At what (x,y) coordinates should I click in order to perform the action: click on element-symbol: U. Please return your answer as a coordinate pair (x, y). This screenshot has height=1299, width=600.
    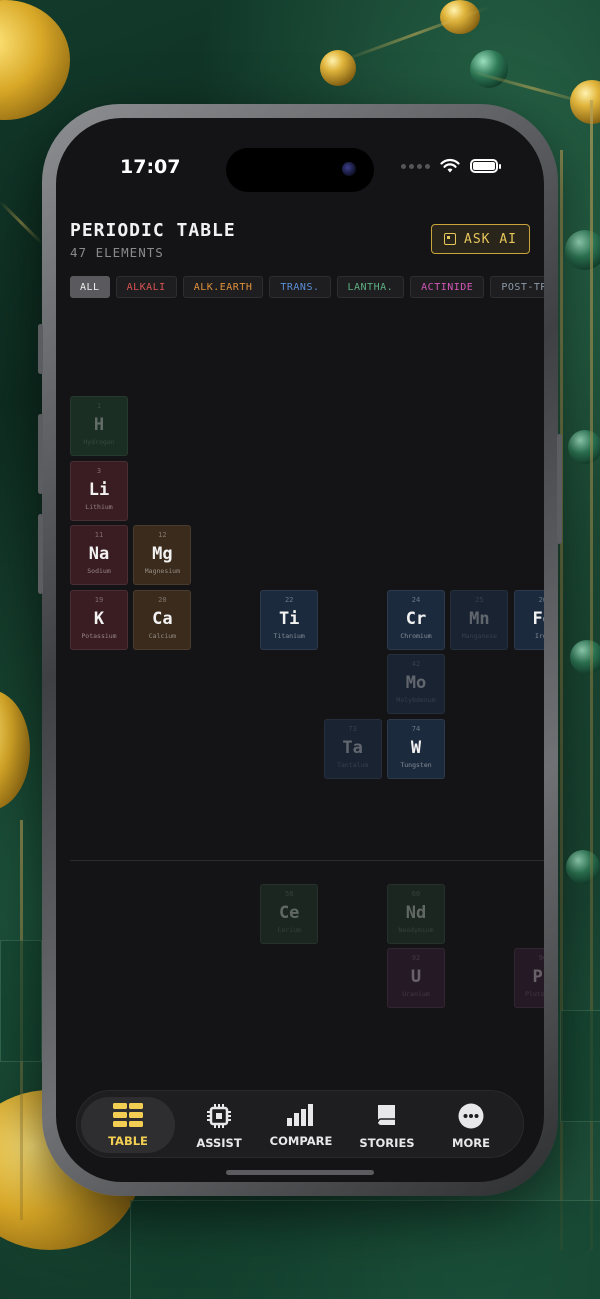
    Looking at the image, I should click on (416, 977).